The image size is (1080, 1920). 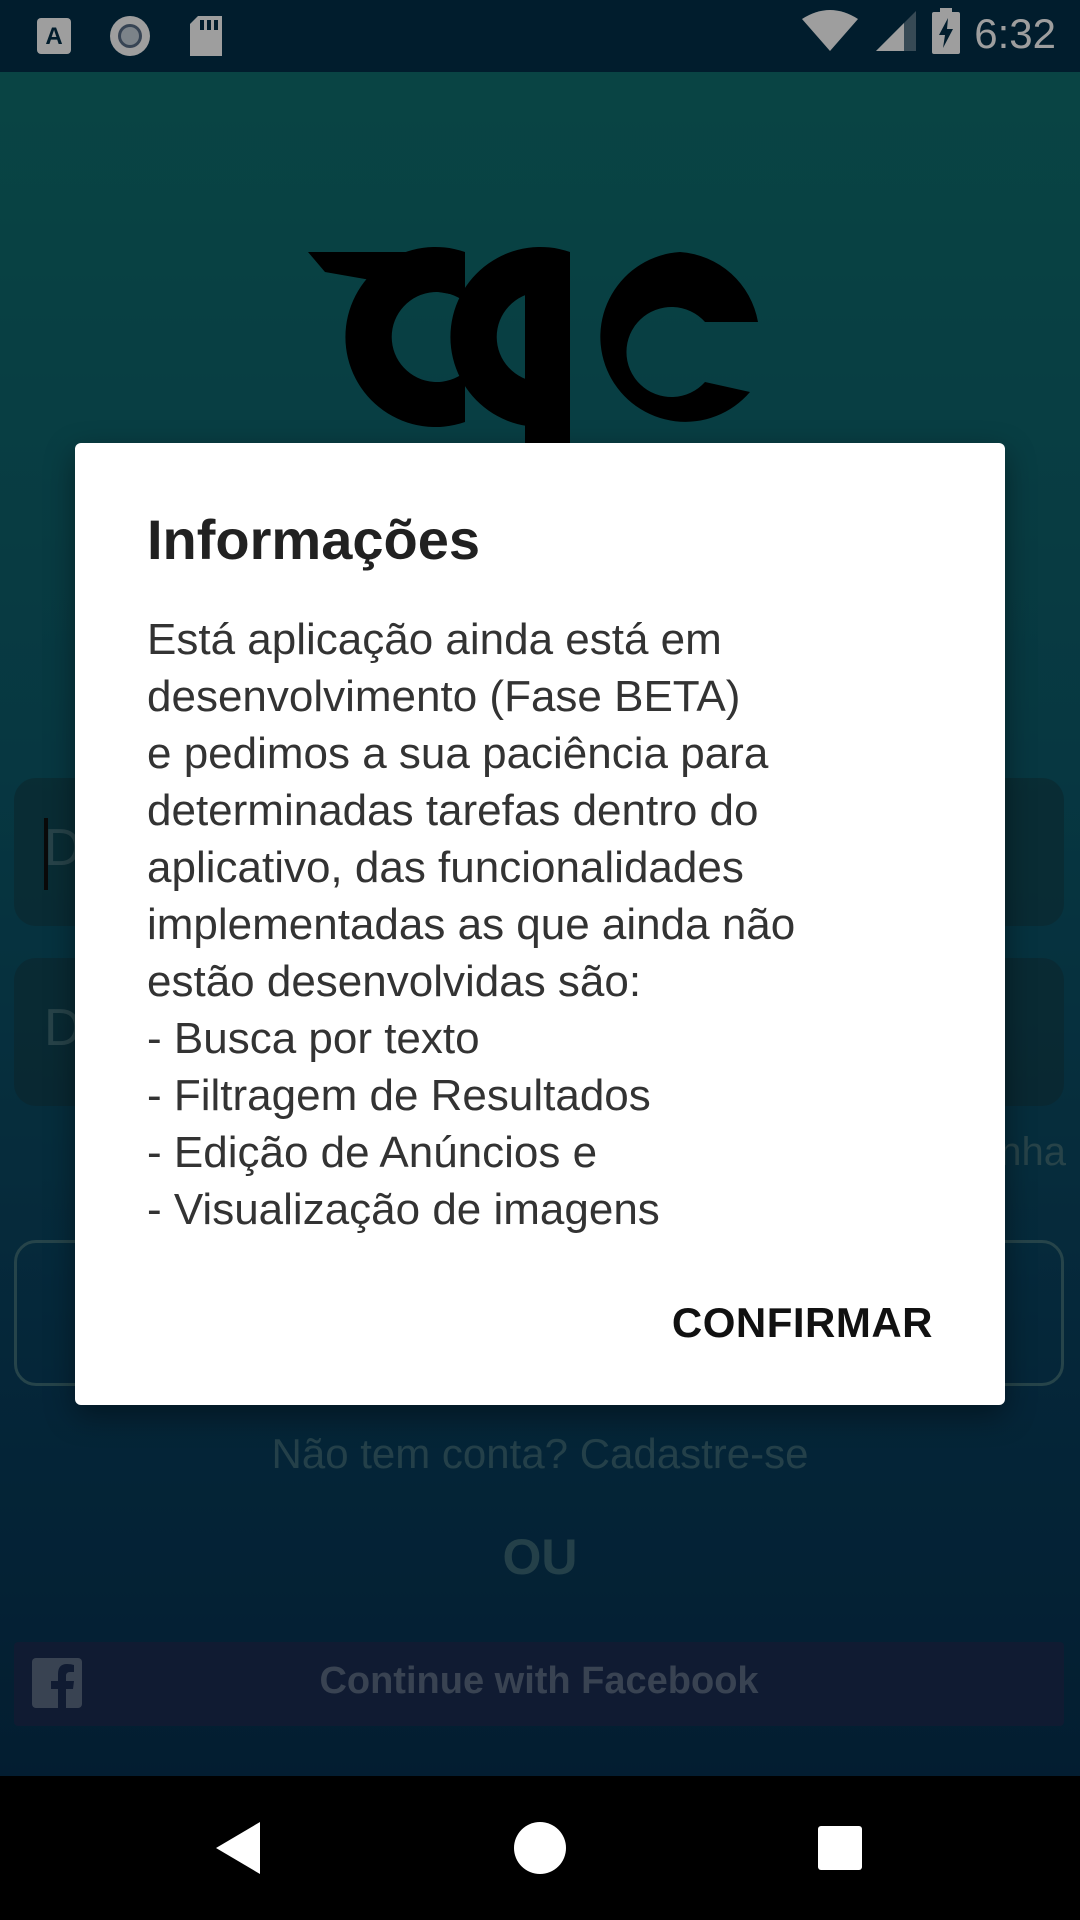 What do you see at coordinates (313, 539) in the screenshot?
I see `dialog-title: Informações` at bounding box center [313, 539].